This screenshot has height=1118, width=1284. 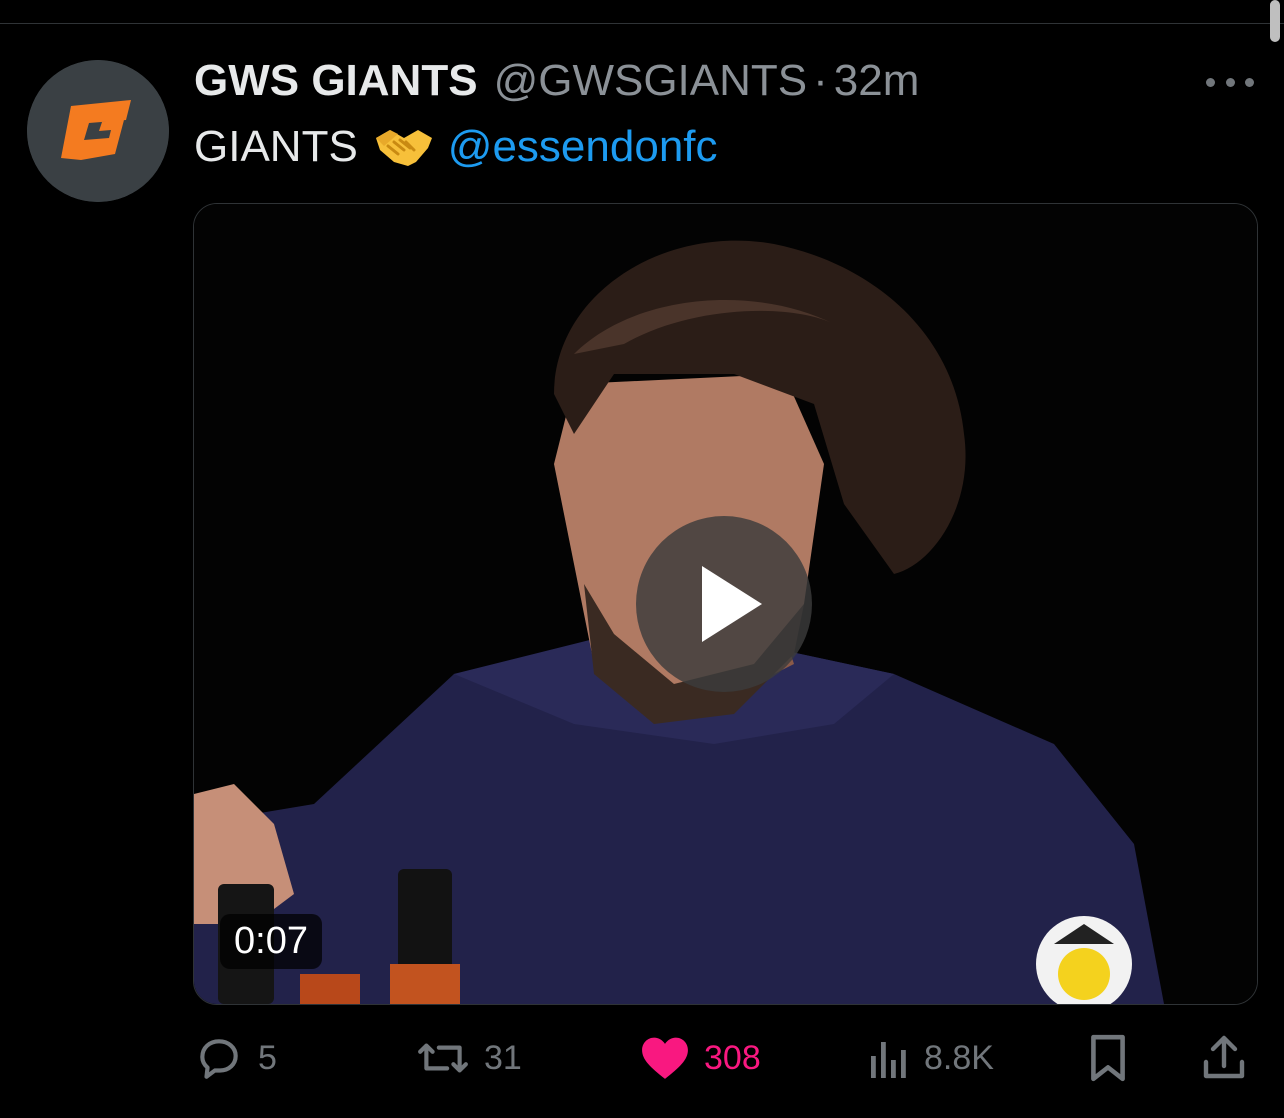 What do you see at coordinates (583, 147) in the screenshot?
I see `mention-link: @essendonfc` at bounding box center [583, 147].